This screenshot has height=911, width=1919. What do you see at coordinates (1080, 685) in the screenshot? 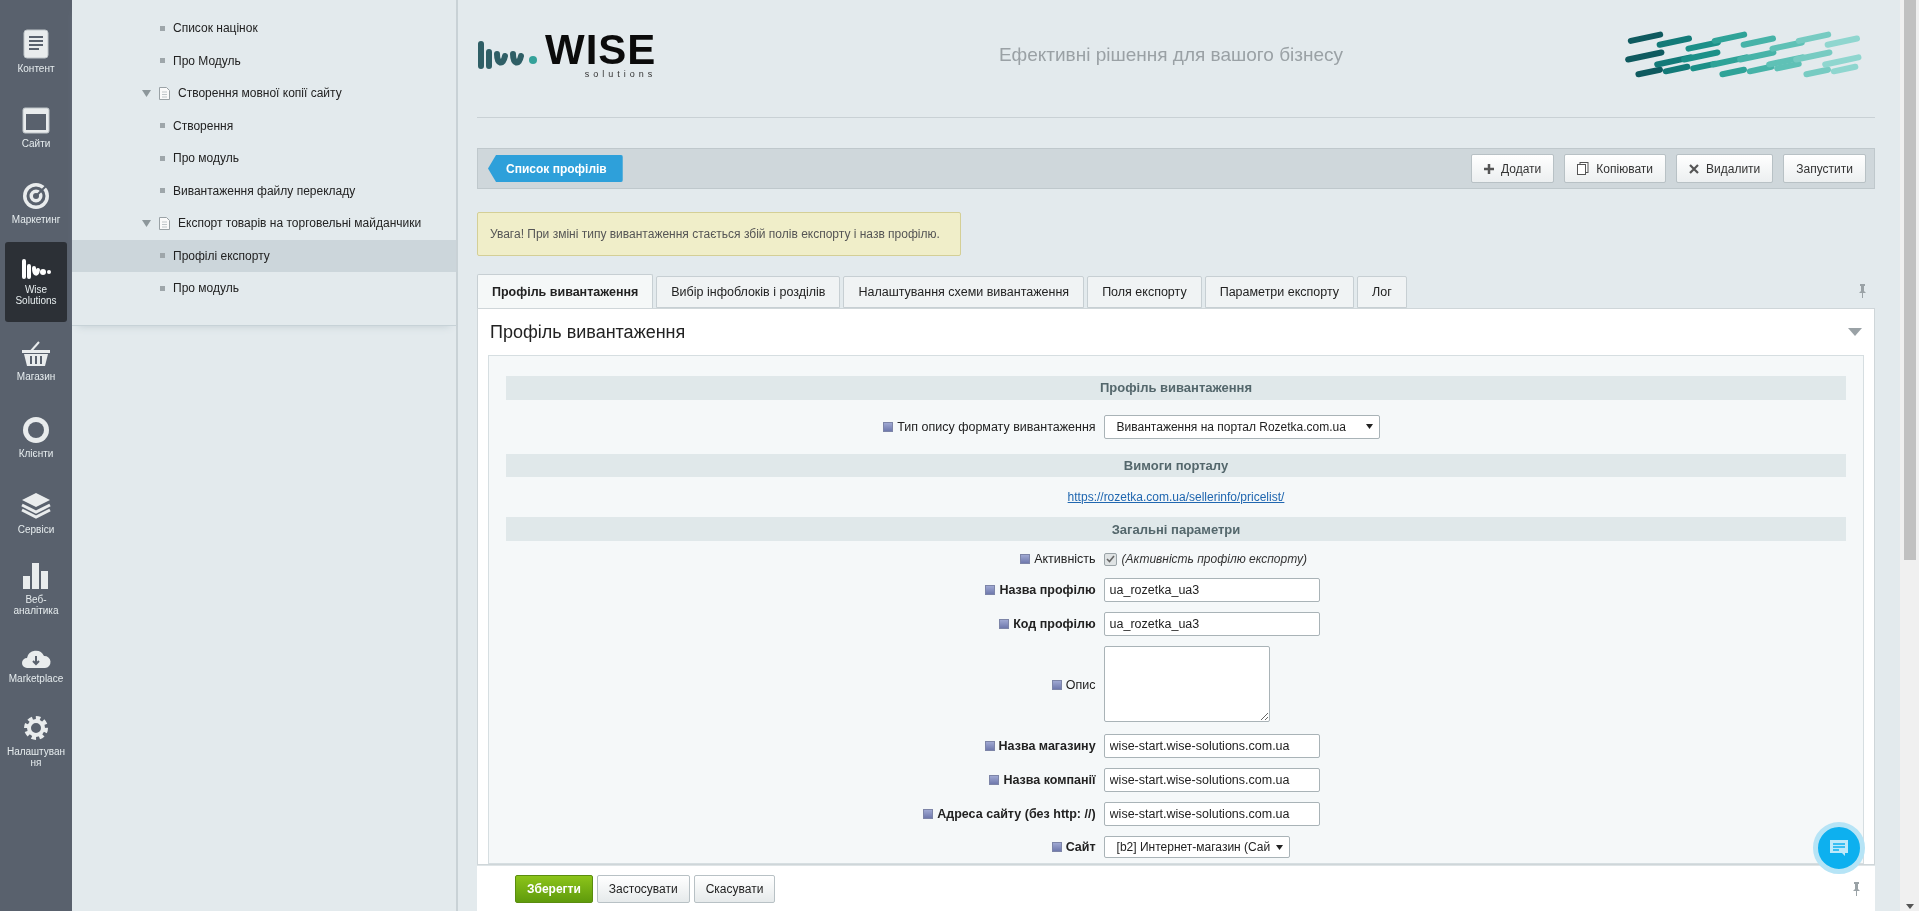
I see `field-label: Опис` at bounding box center [1080, 685].